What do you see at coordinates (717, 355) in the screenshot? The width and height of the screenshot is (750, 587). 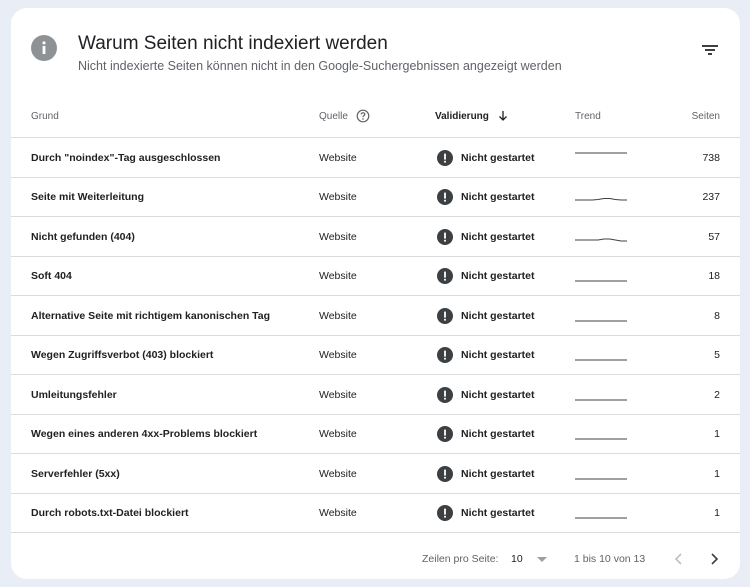 I see `pages-count-cell: 5` at bounding box center [717, 355].